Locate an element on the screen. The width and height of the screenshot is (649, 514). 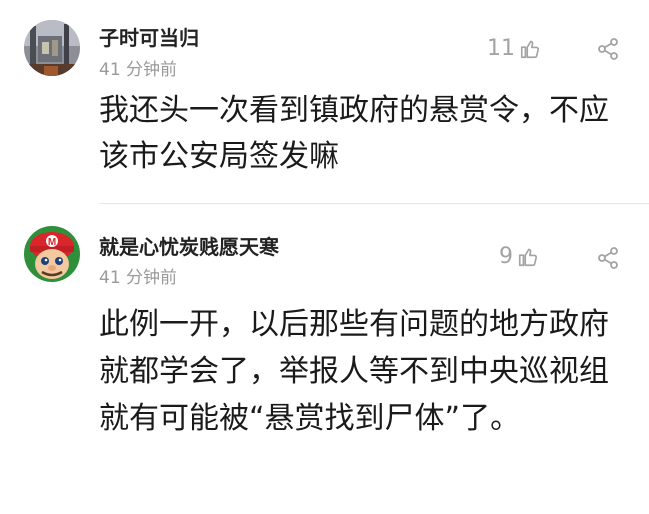
like-button: 11 is located at coordinates (514, 48).